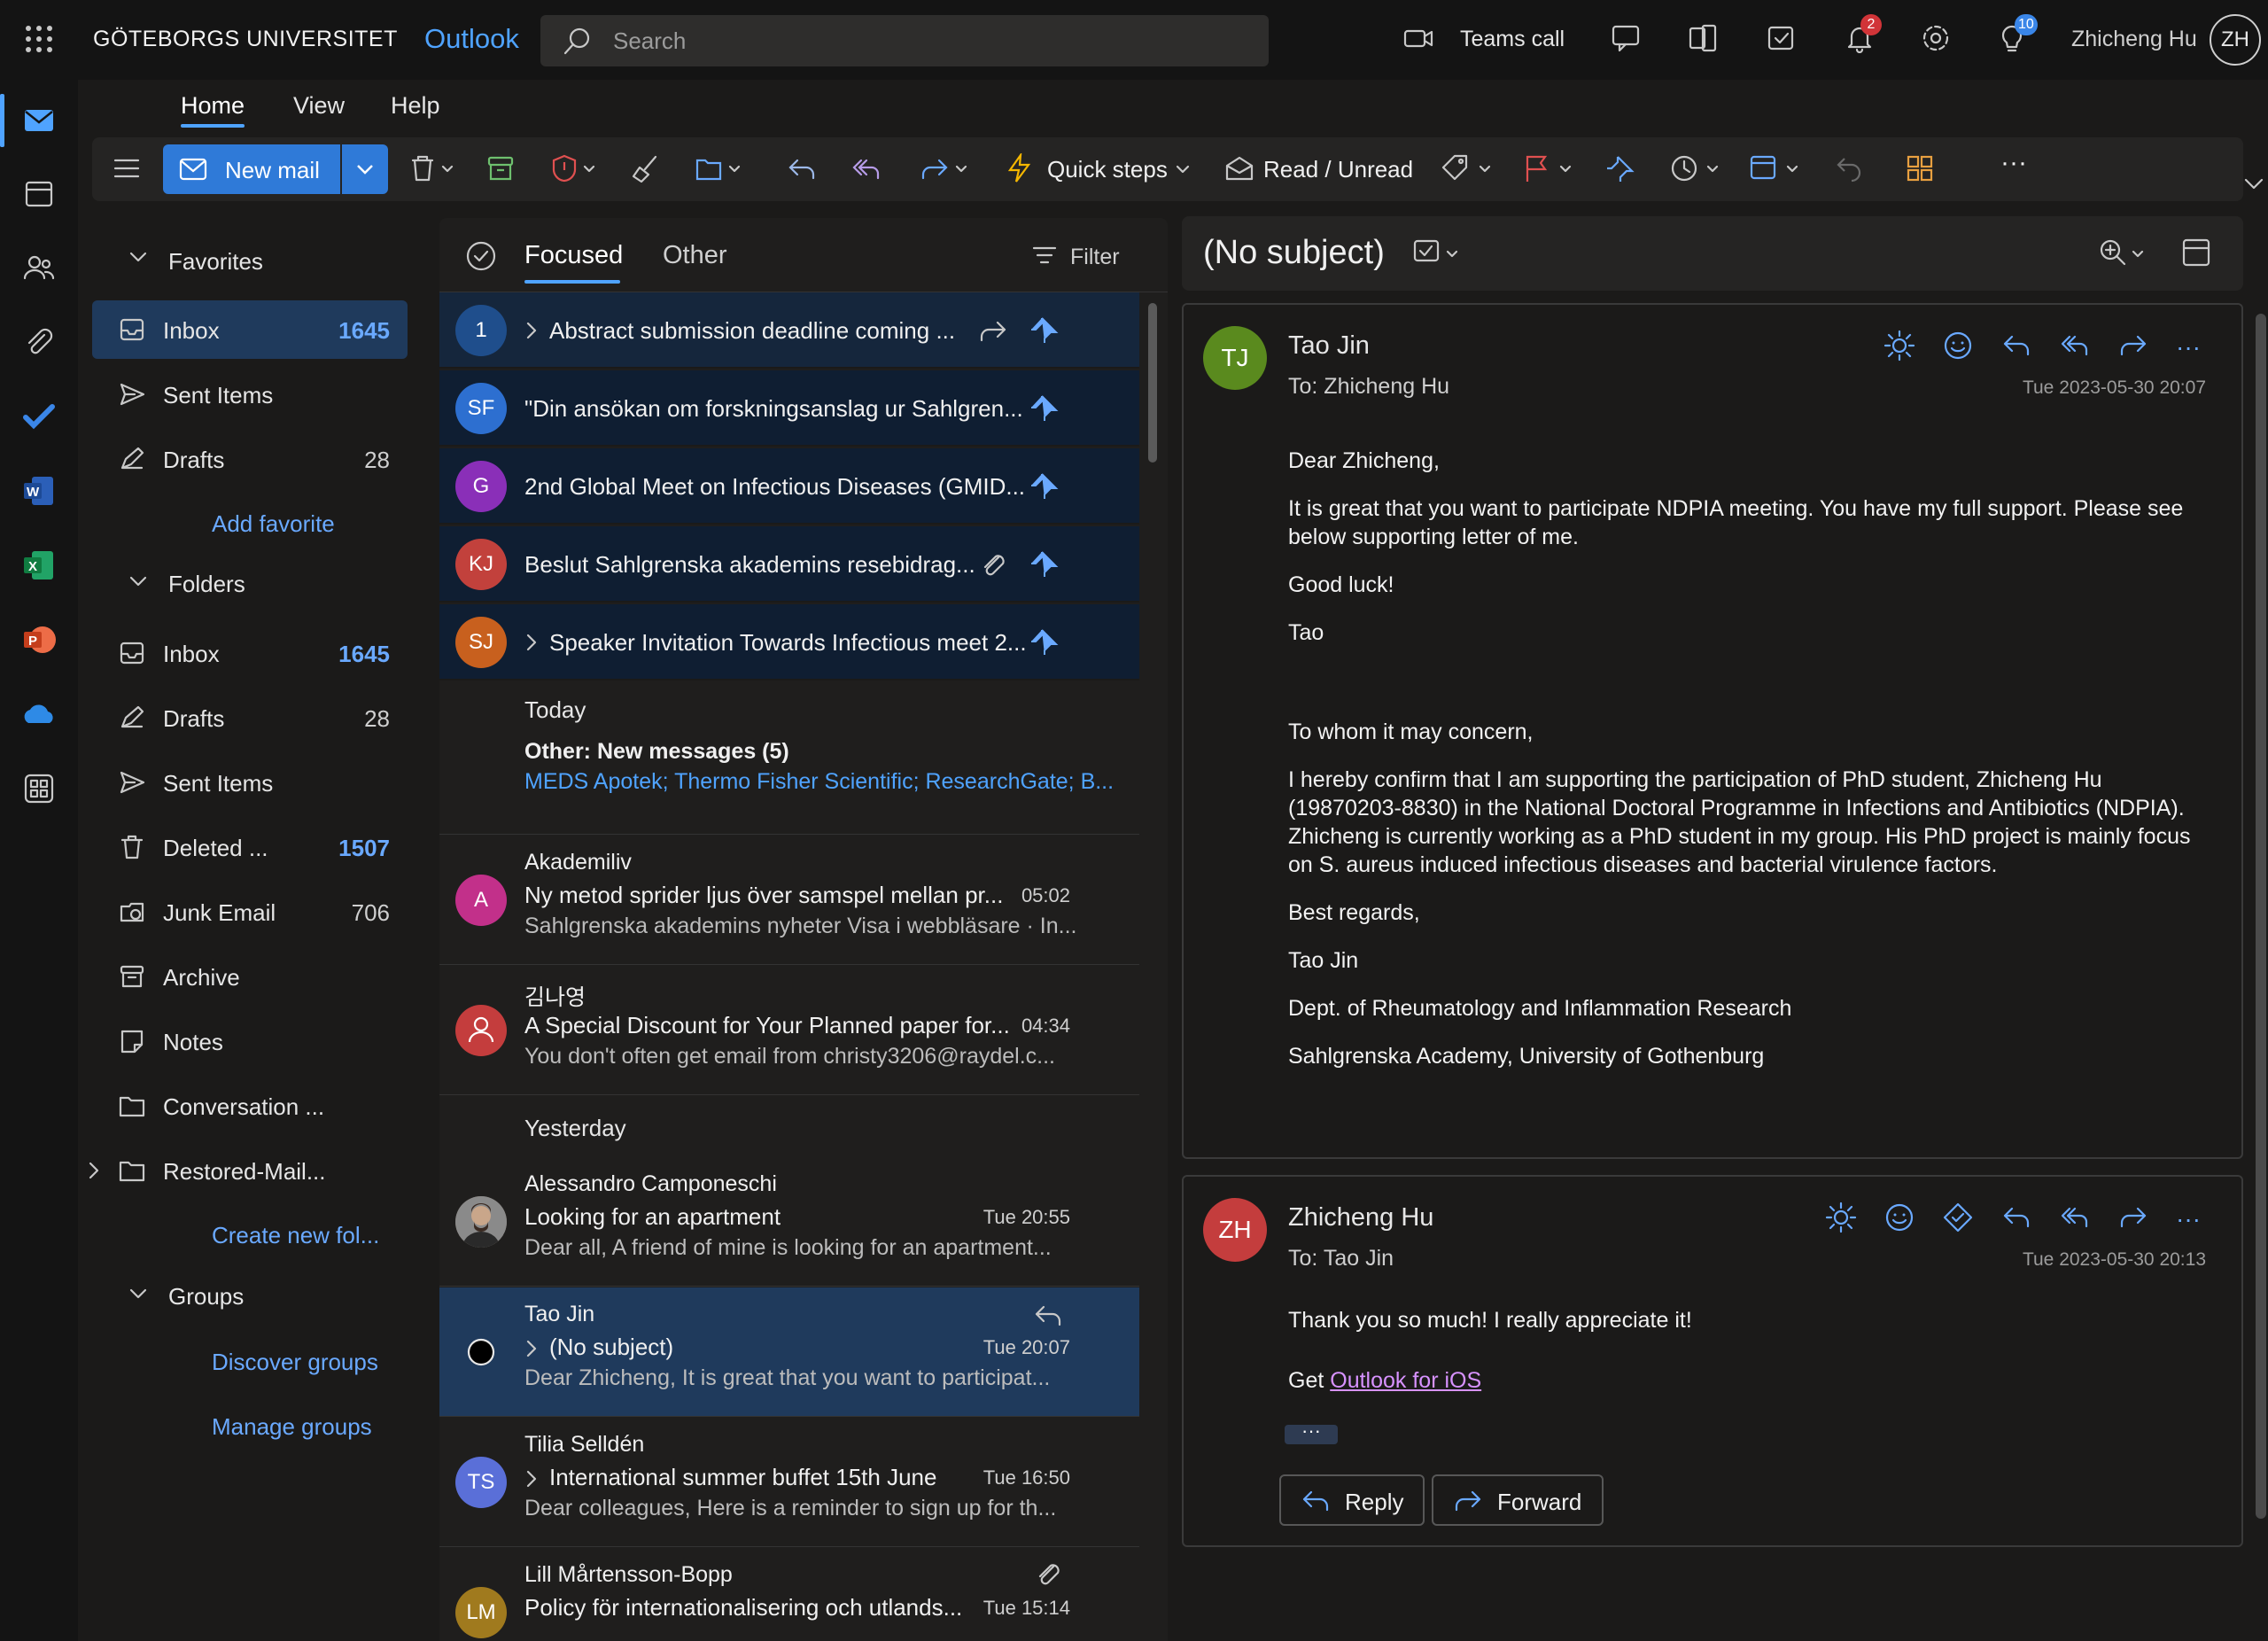  Describe the element at coordinates (1338, 169) in the screenshot. I see `read-unread-label: Read / Unread` at that location.